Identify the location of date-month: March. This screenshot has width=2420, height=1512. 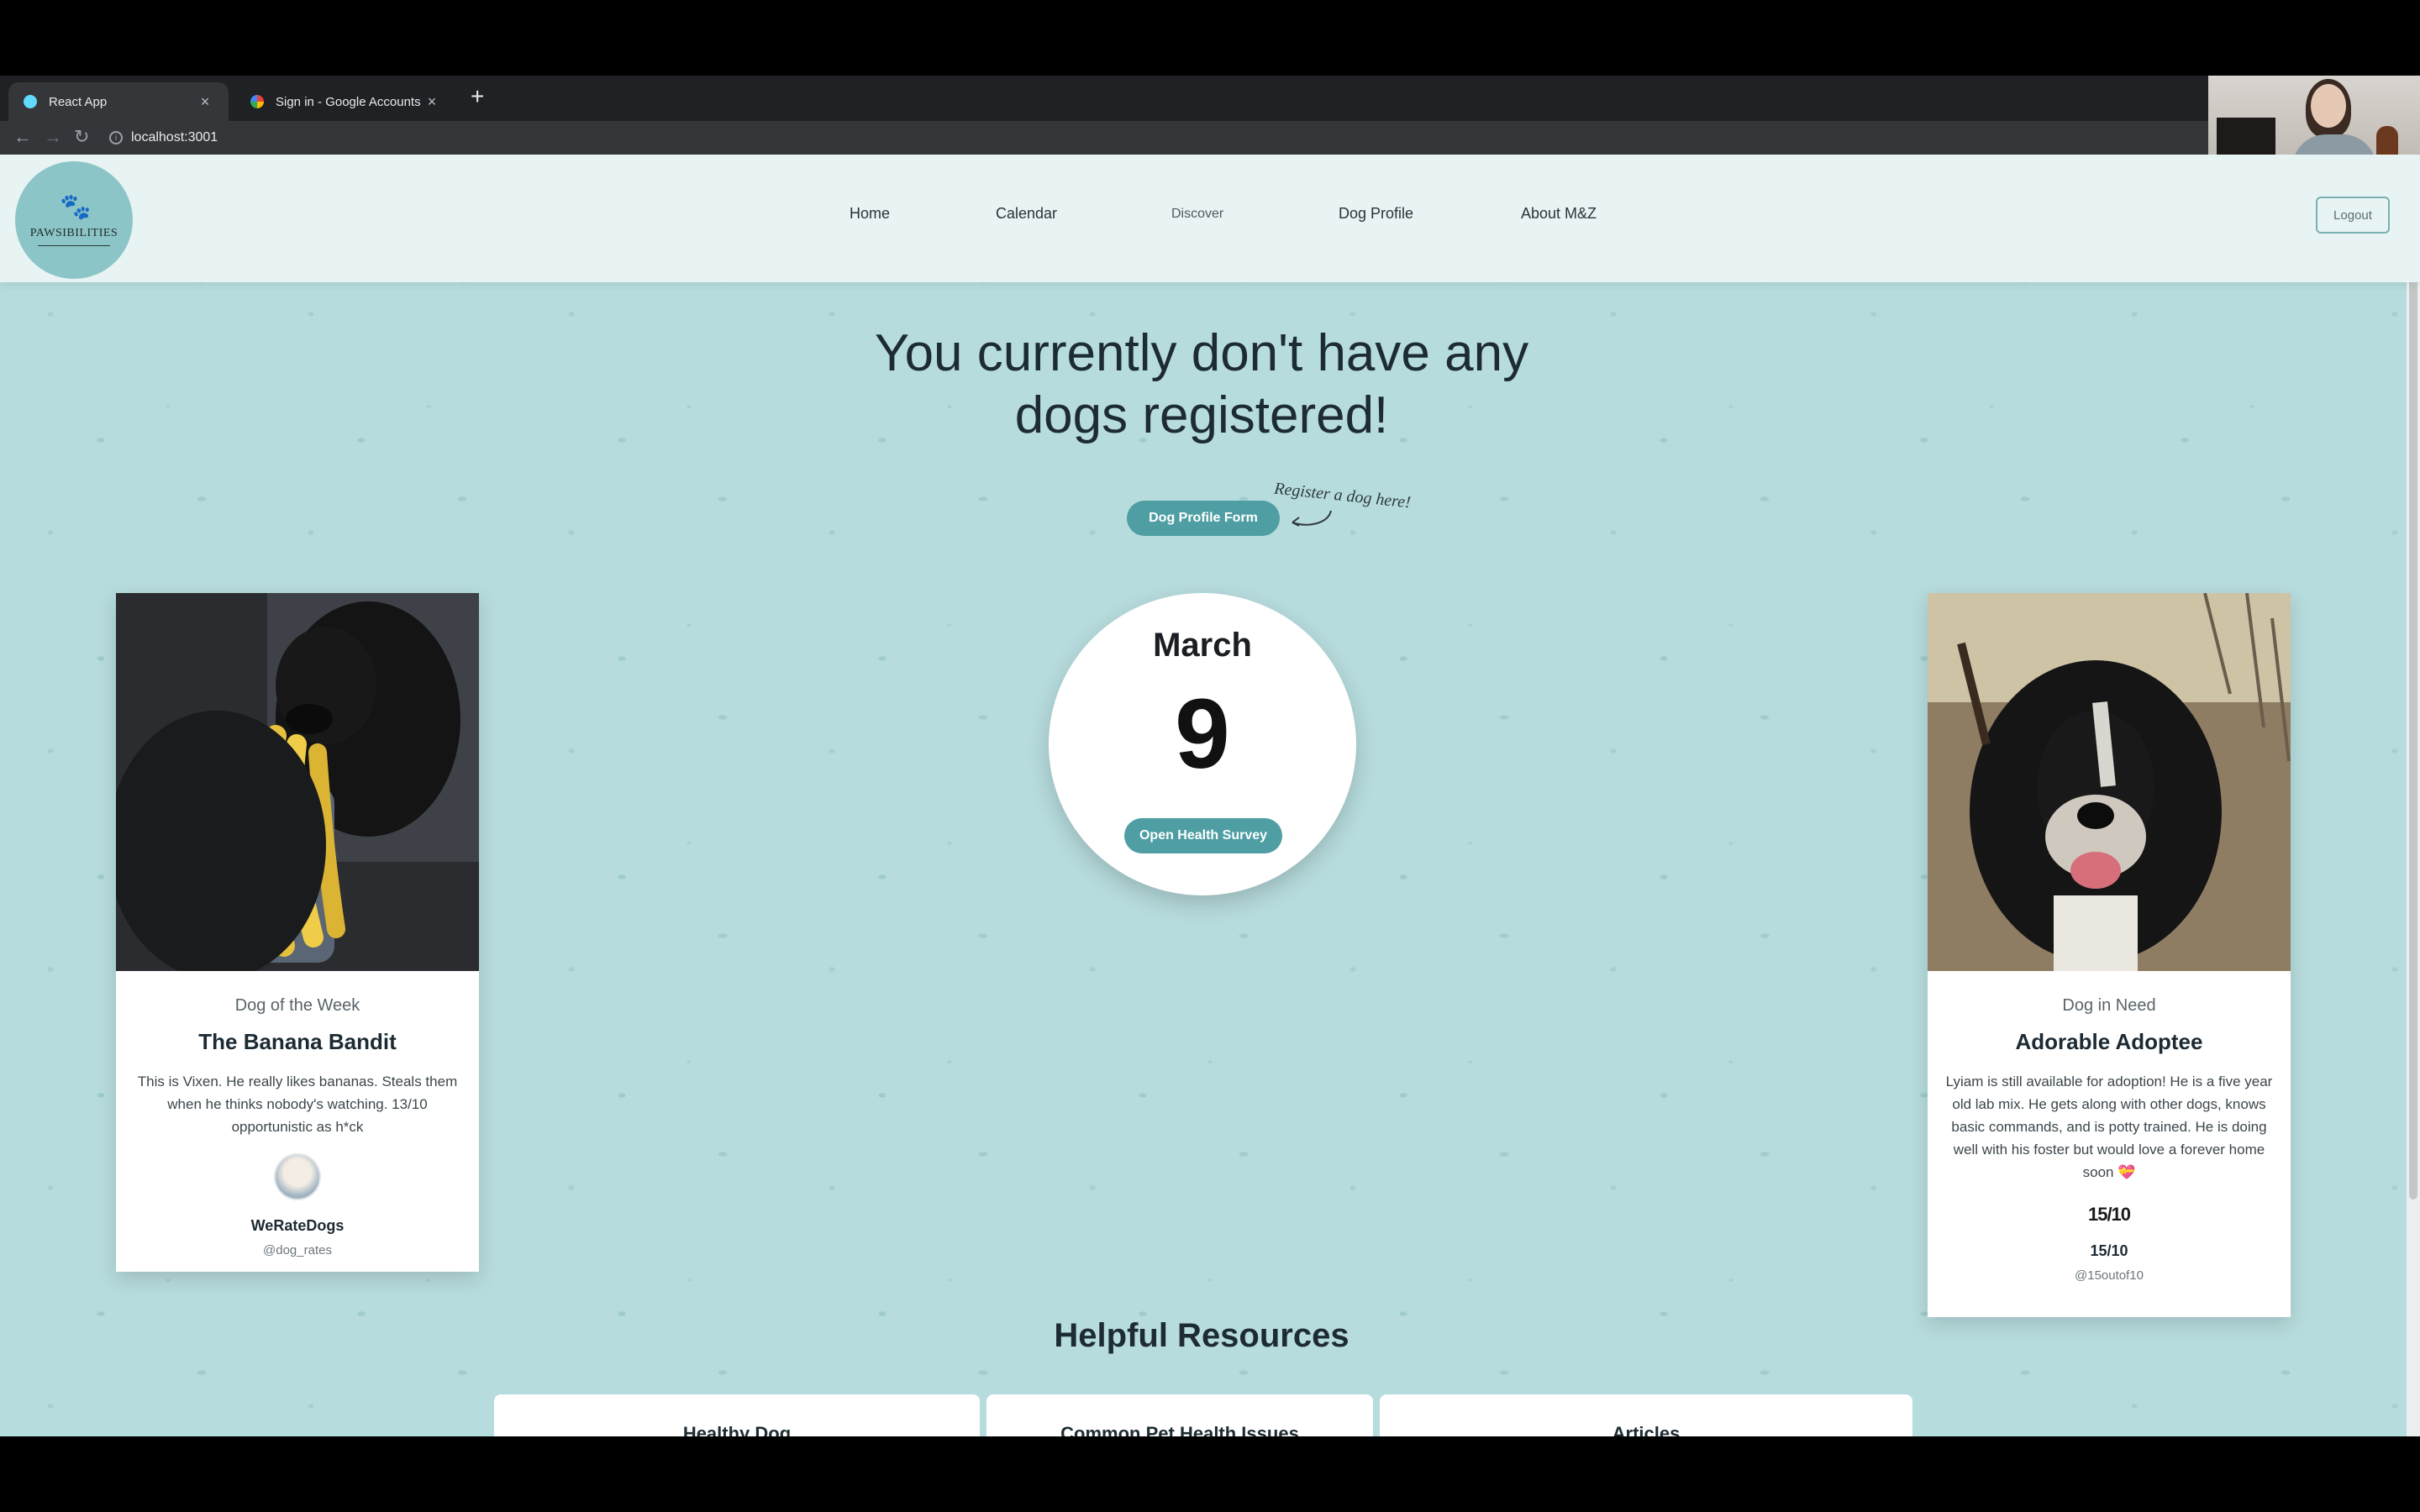
(1202, 645).